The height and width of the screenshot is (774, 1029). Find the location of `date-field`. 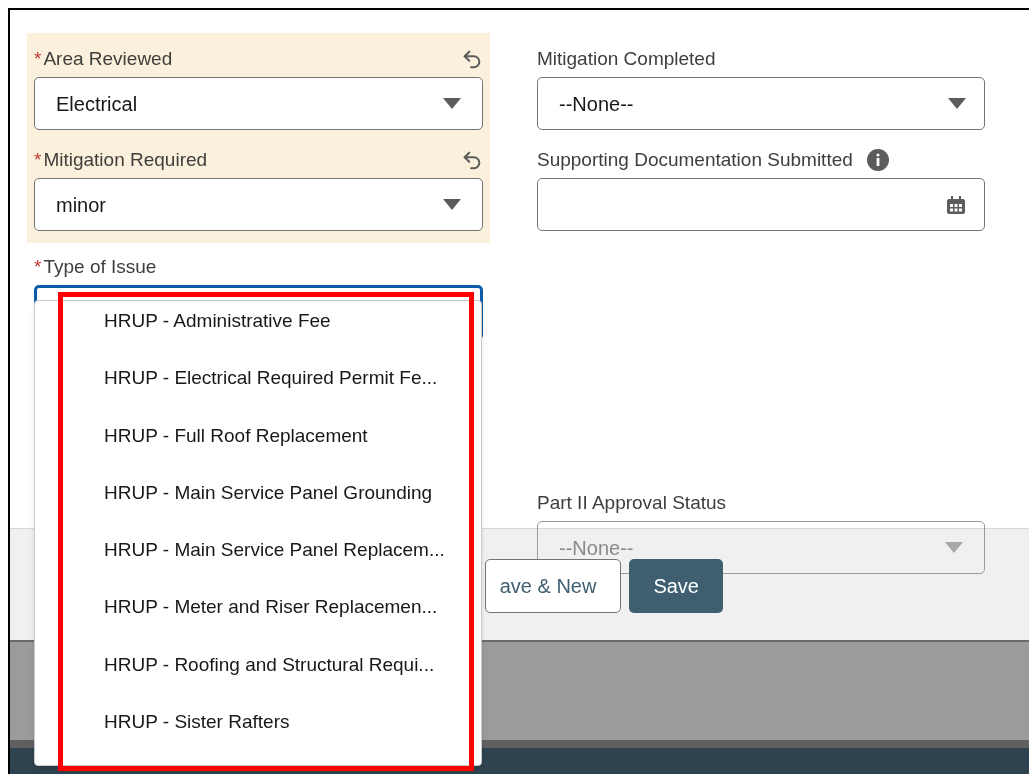

date-field is located at coordinates (761, 204).